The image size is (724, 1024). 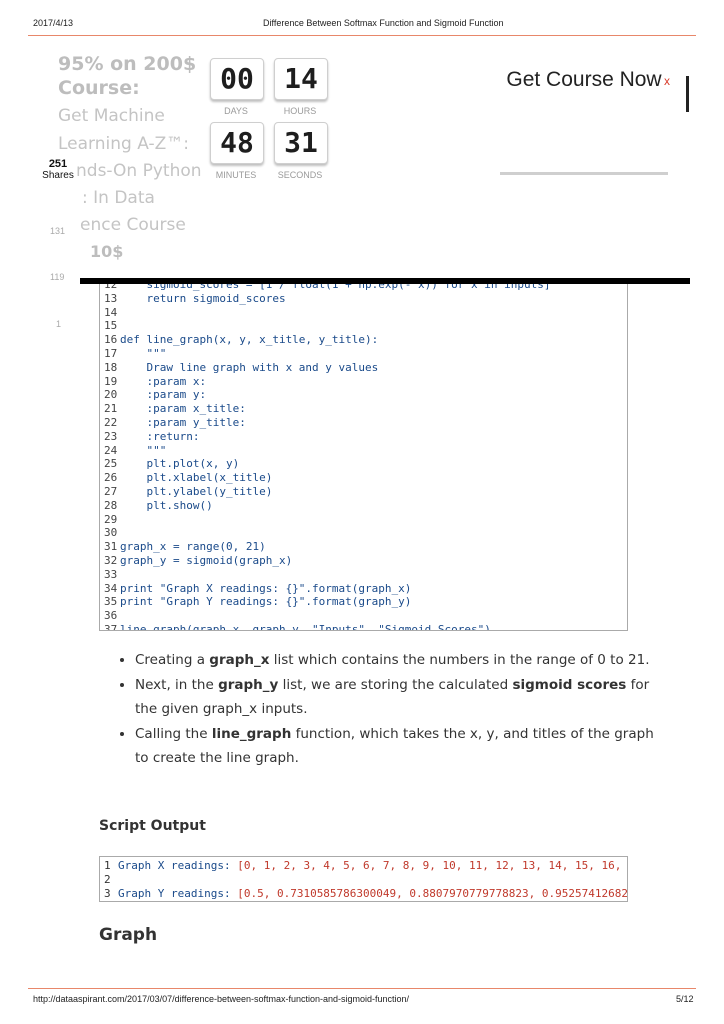 What do you see at coordinates (385, 281) in the screenshot?
I see `overlay-bar` at bounding box center [385, 281].